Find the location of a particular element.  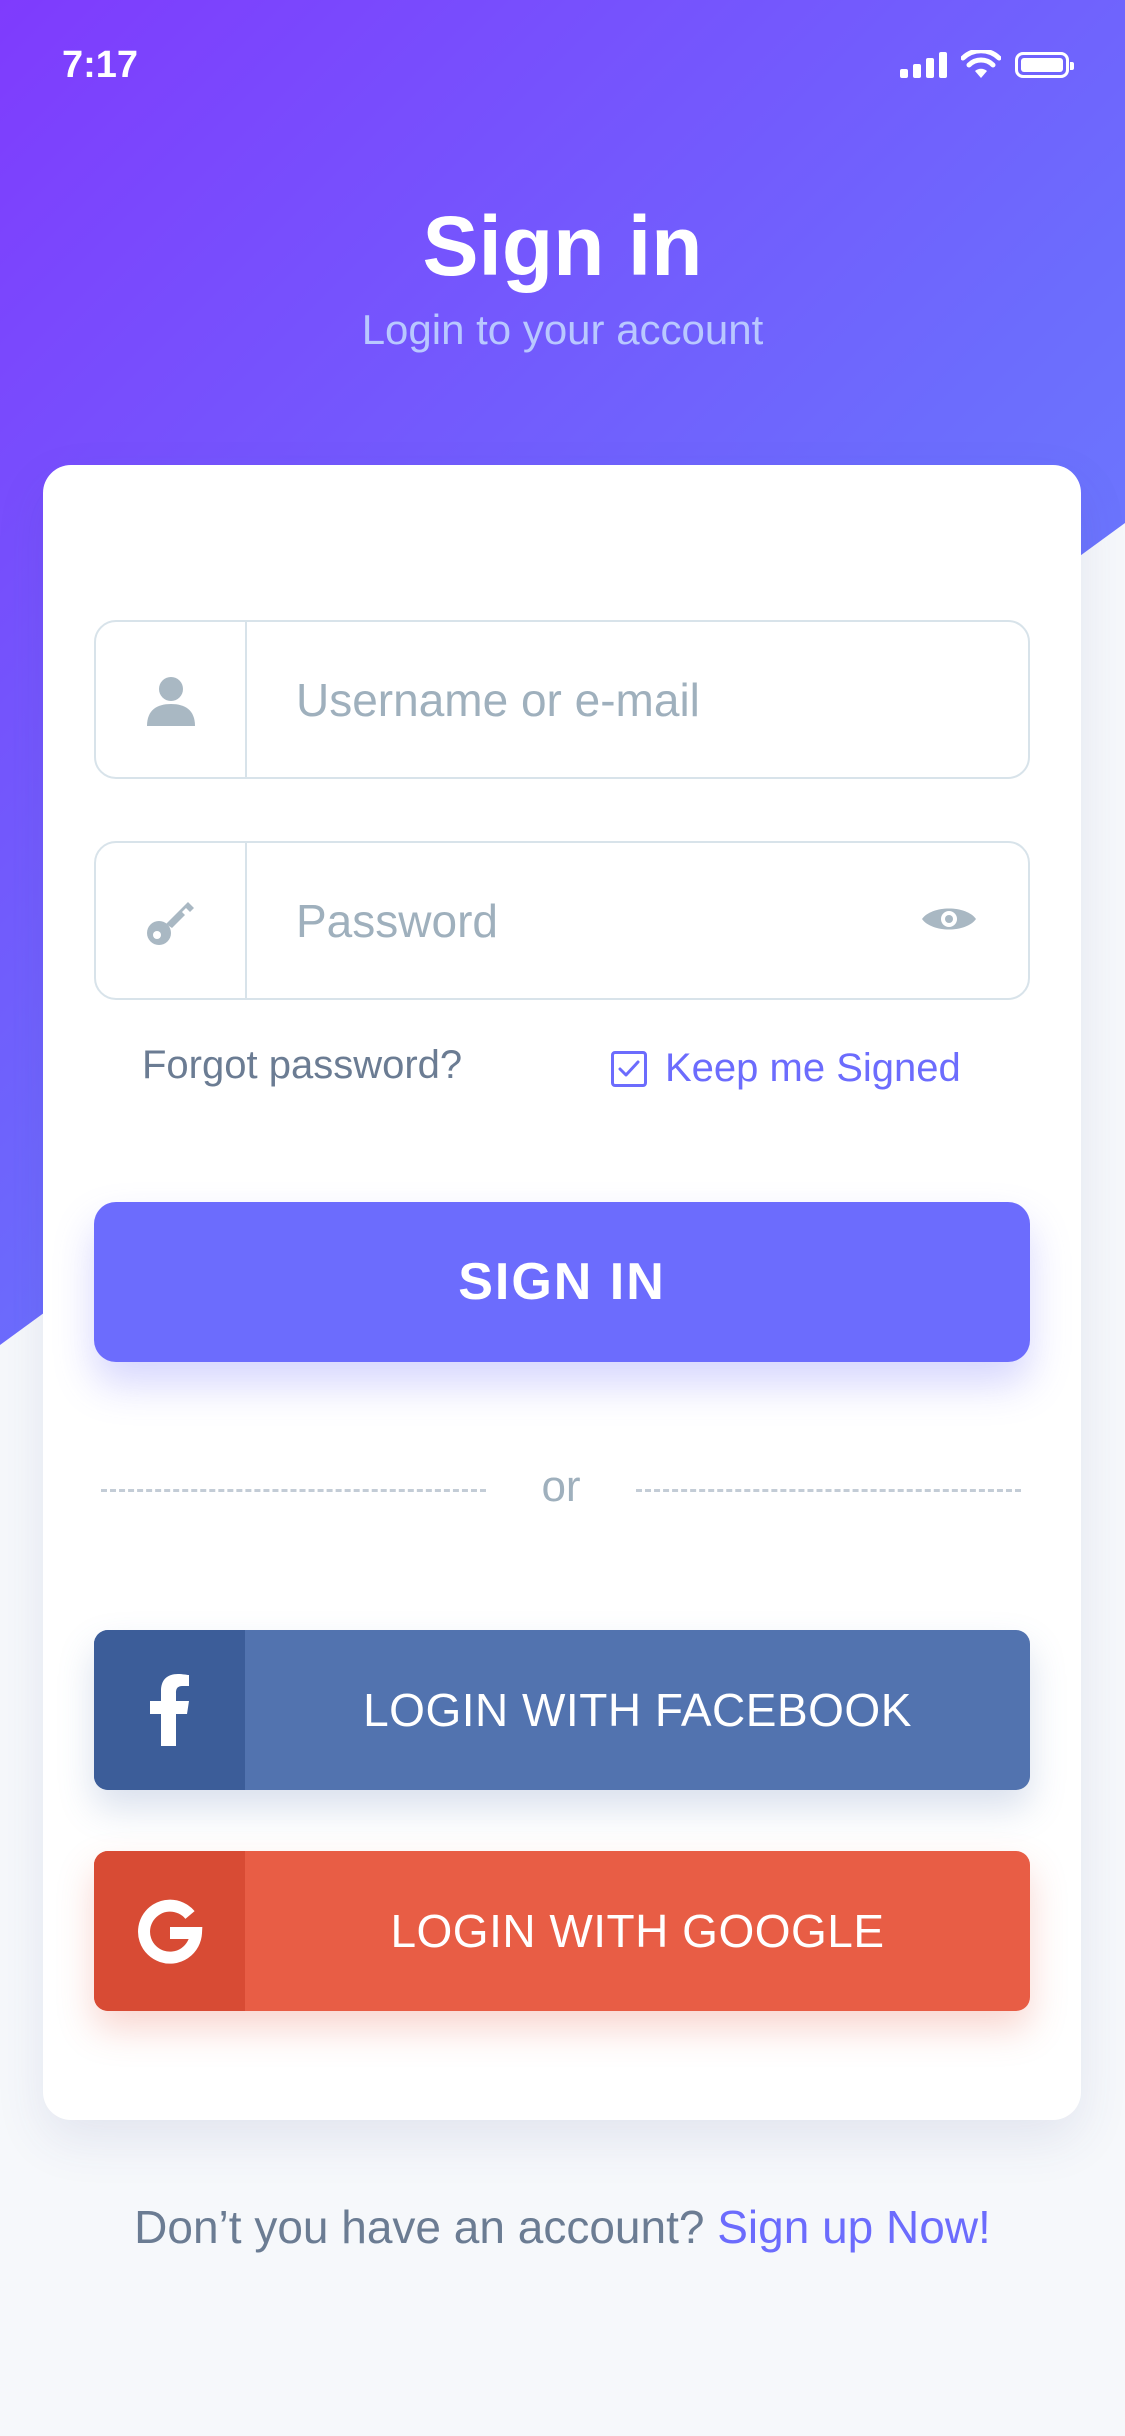

username-field is located at coordinates (562, 699).